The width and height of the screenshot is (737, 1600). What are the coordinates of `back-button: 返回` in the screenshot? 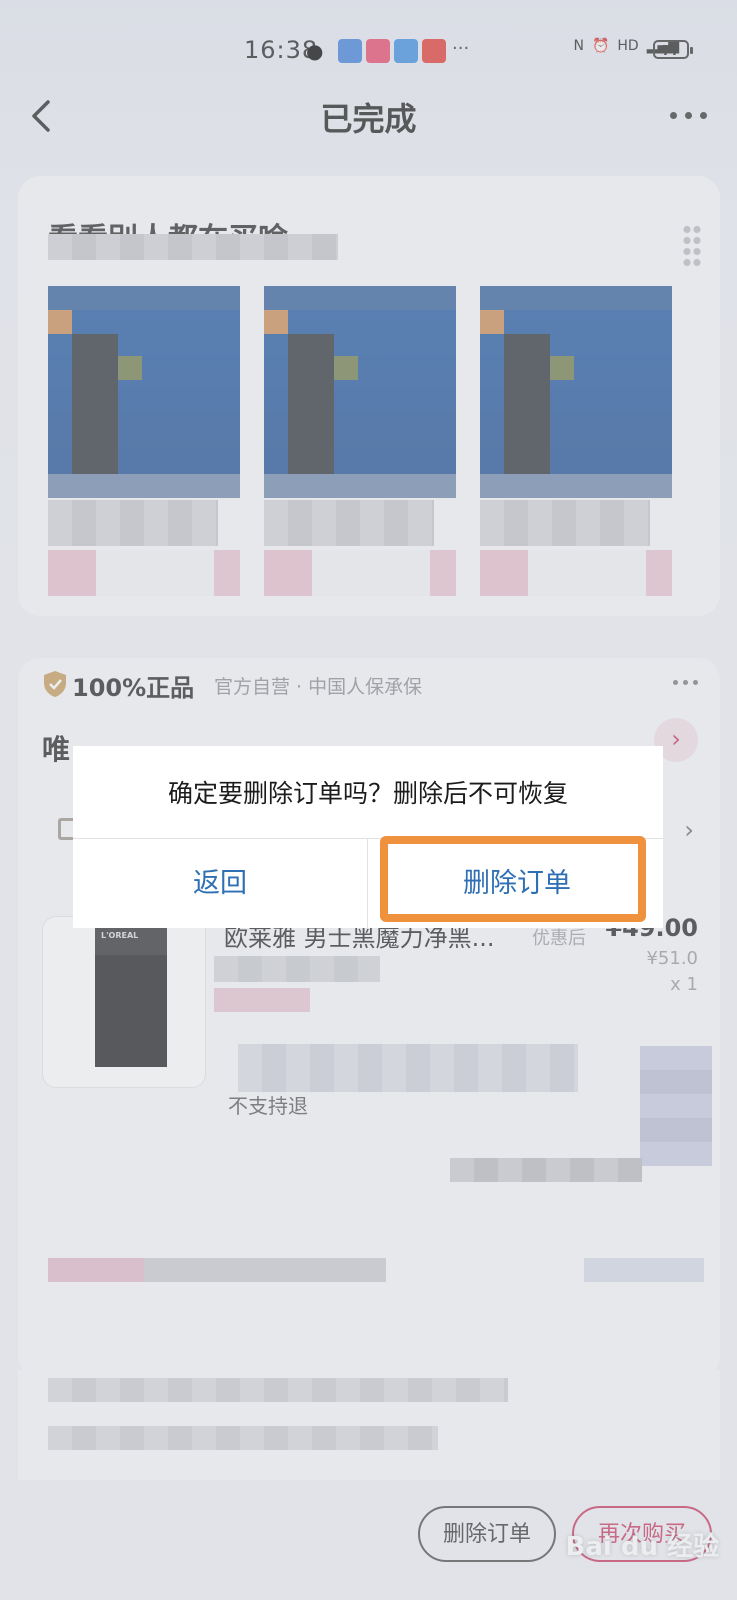 It's located at (220, 883).